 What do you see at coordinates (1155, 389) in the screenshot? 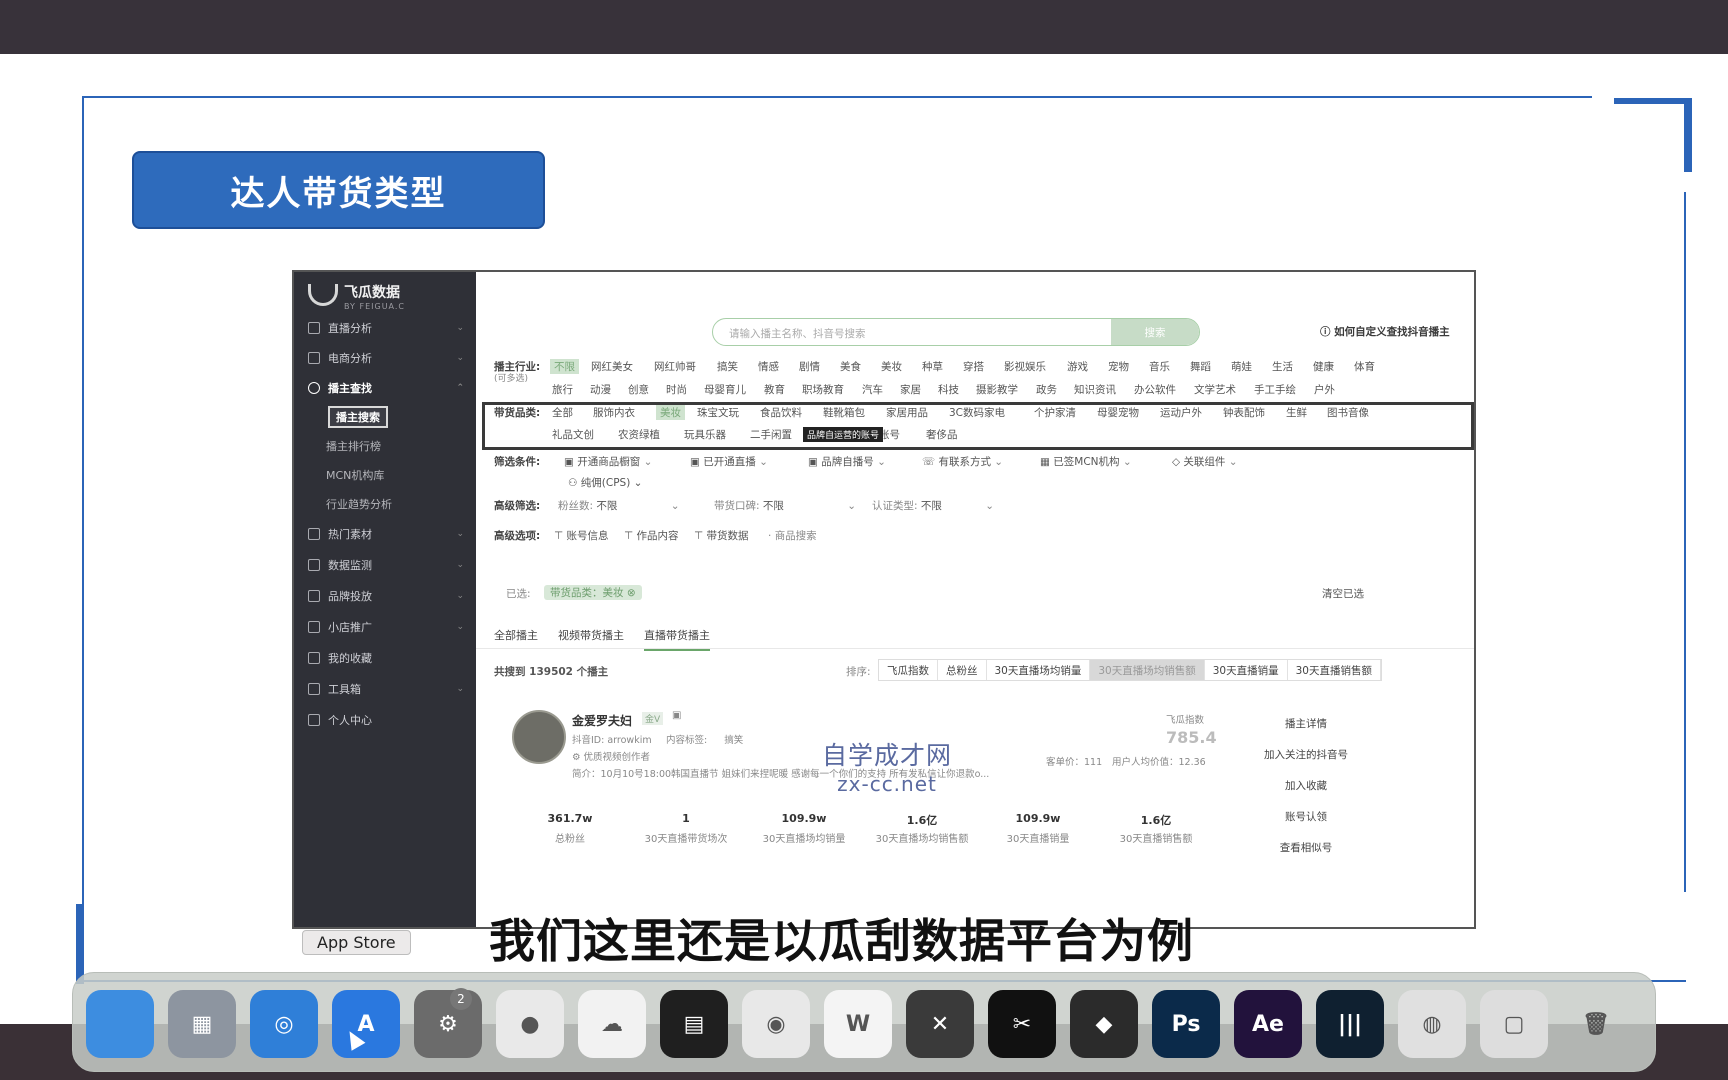
I see `industry-tag: 办公软件` at bounding box center [1155, 389].